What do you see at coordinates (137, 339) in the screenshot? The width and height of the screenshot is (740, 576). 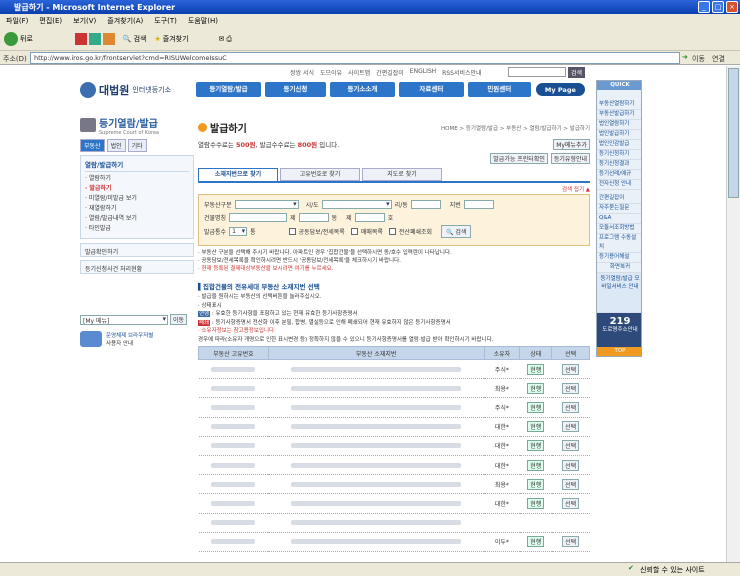 I see `browser-help-banner: 운영체제 브라우저별 사용자 안내` at bounding box center [137, 339].